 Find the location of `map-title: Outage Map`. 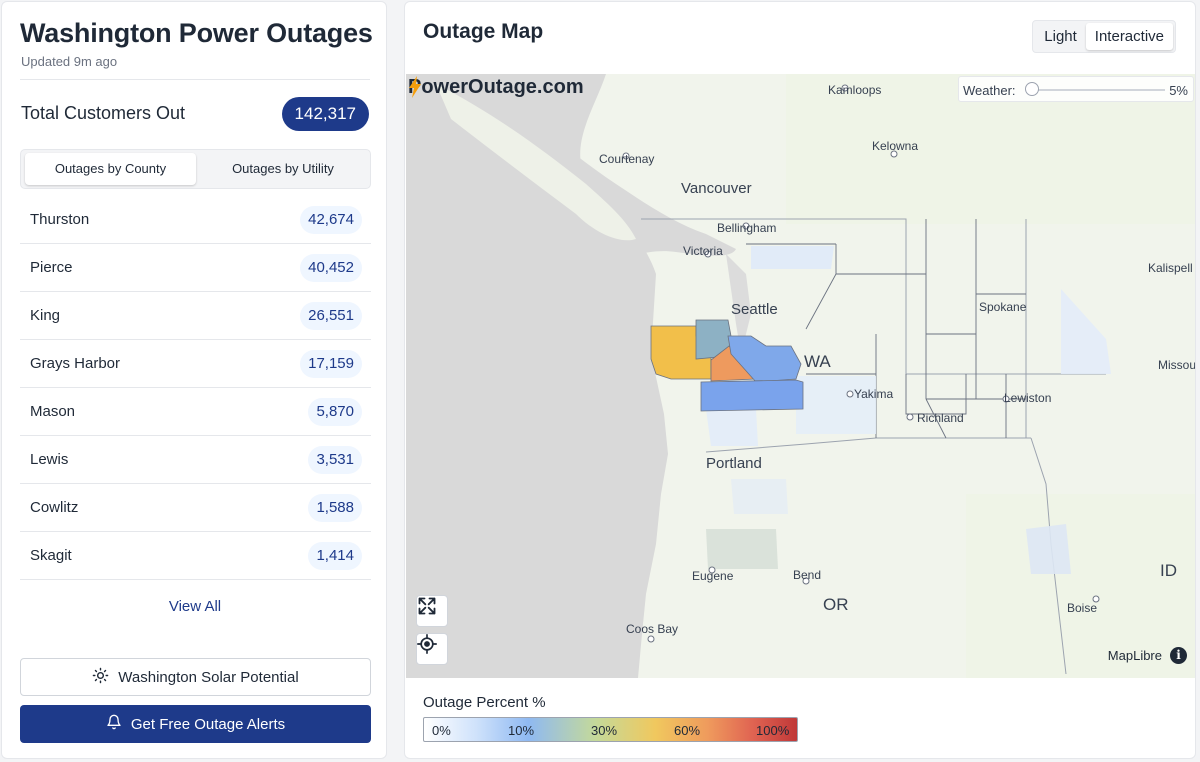

map-title: Outage Map is located at coordinates (483, 31).